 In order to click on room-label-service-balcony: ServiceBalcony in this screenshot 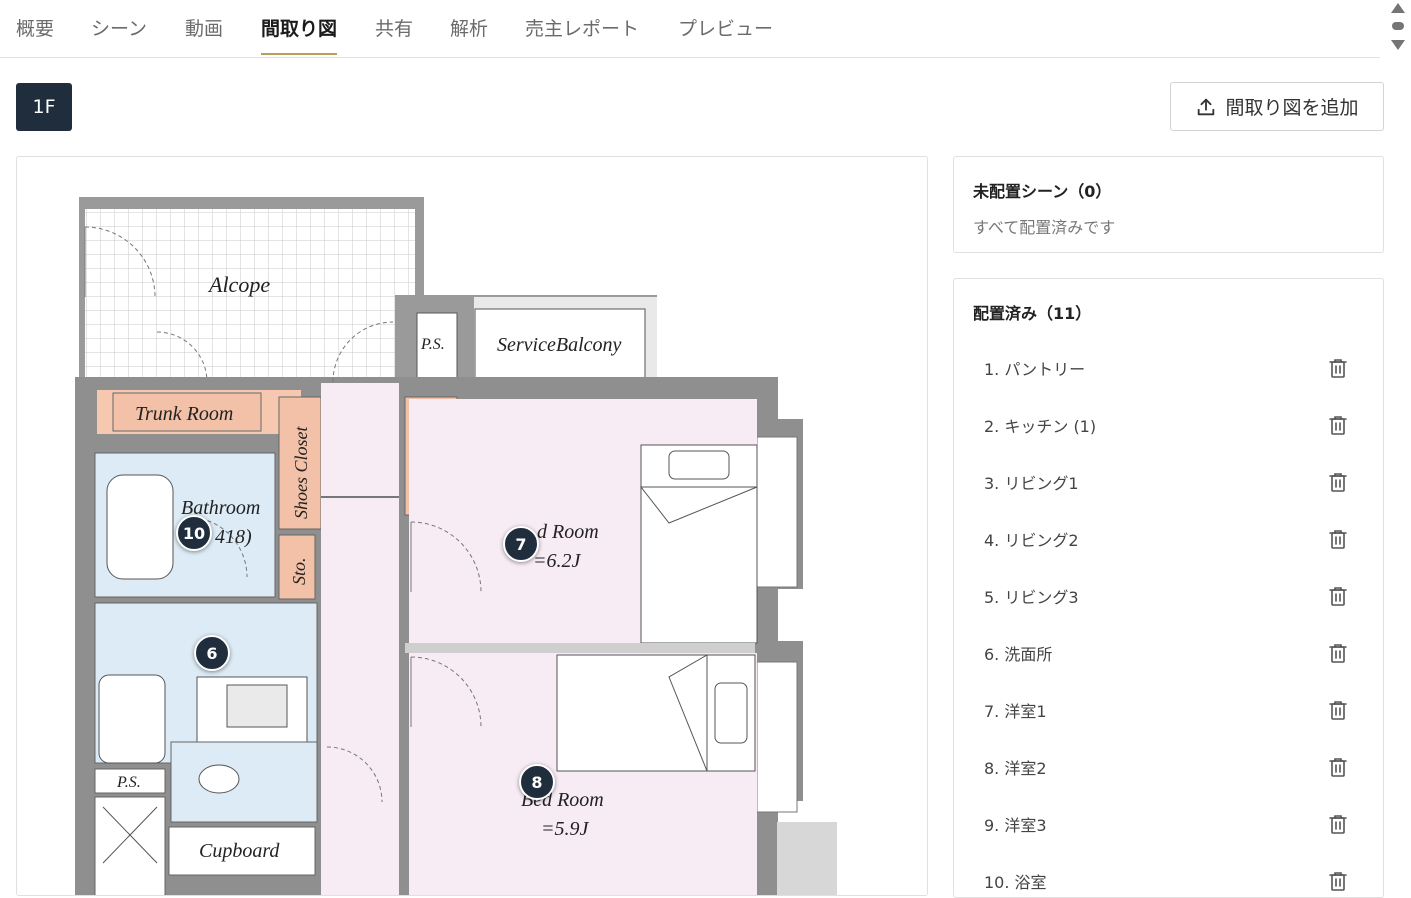, I will do `click(559, 345)`.